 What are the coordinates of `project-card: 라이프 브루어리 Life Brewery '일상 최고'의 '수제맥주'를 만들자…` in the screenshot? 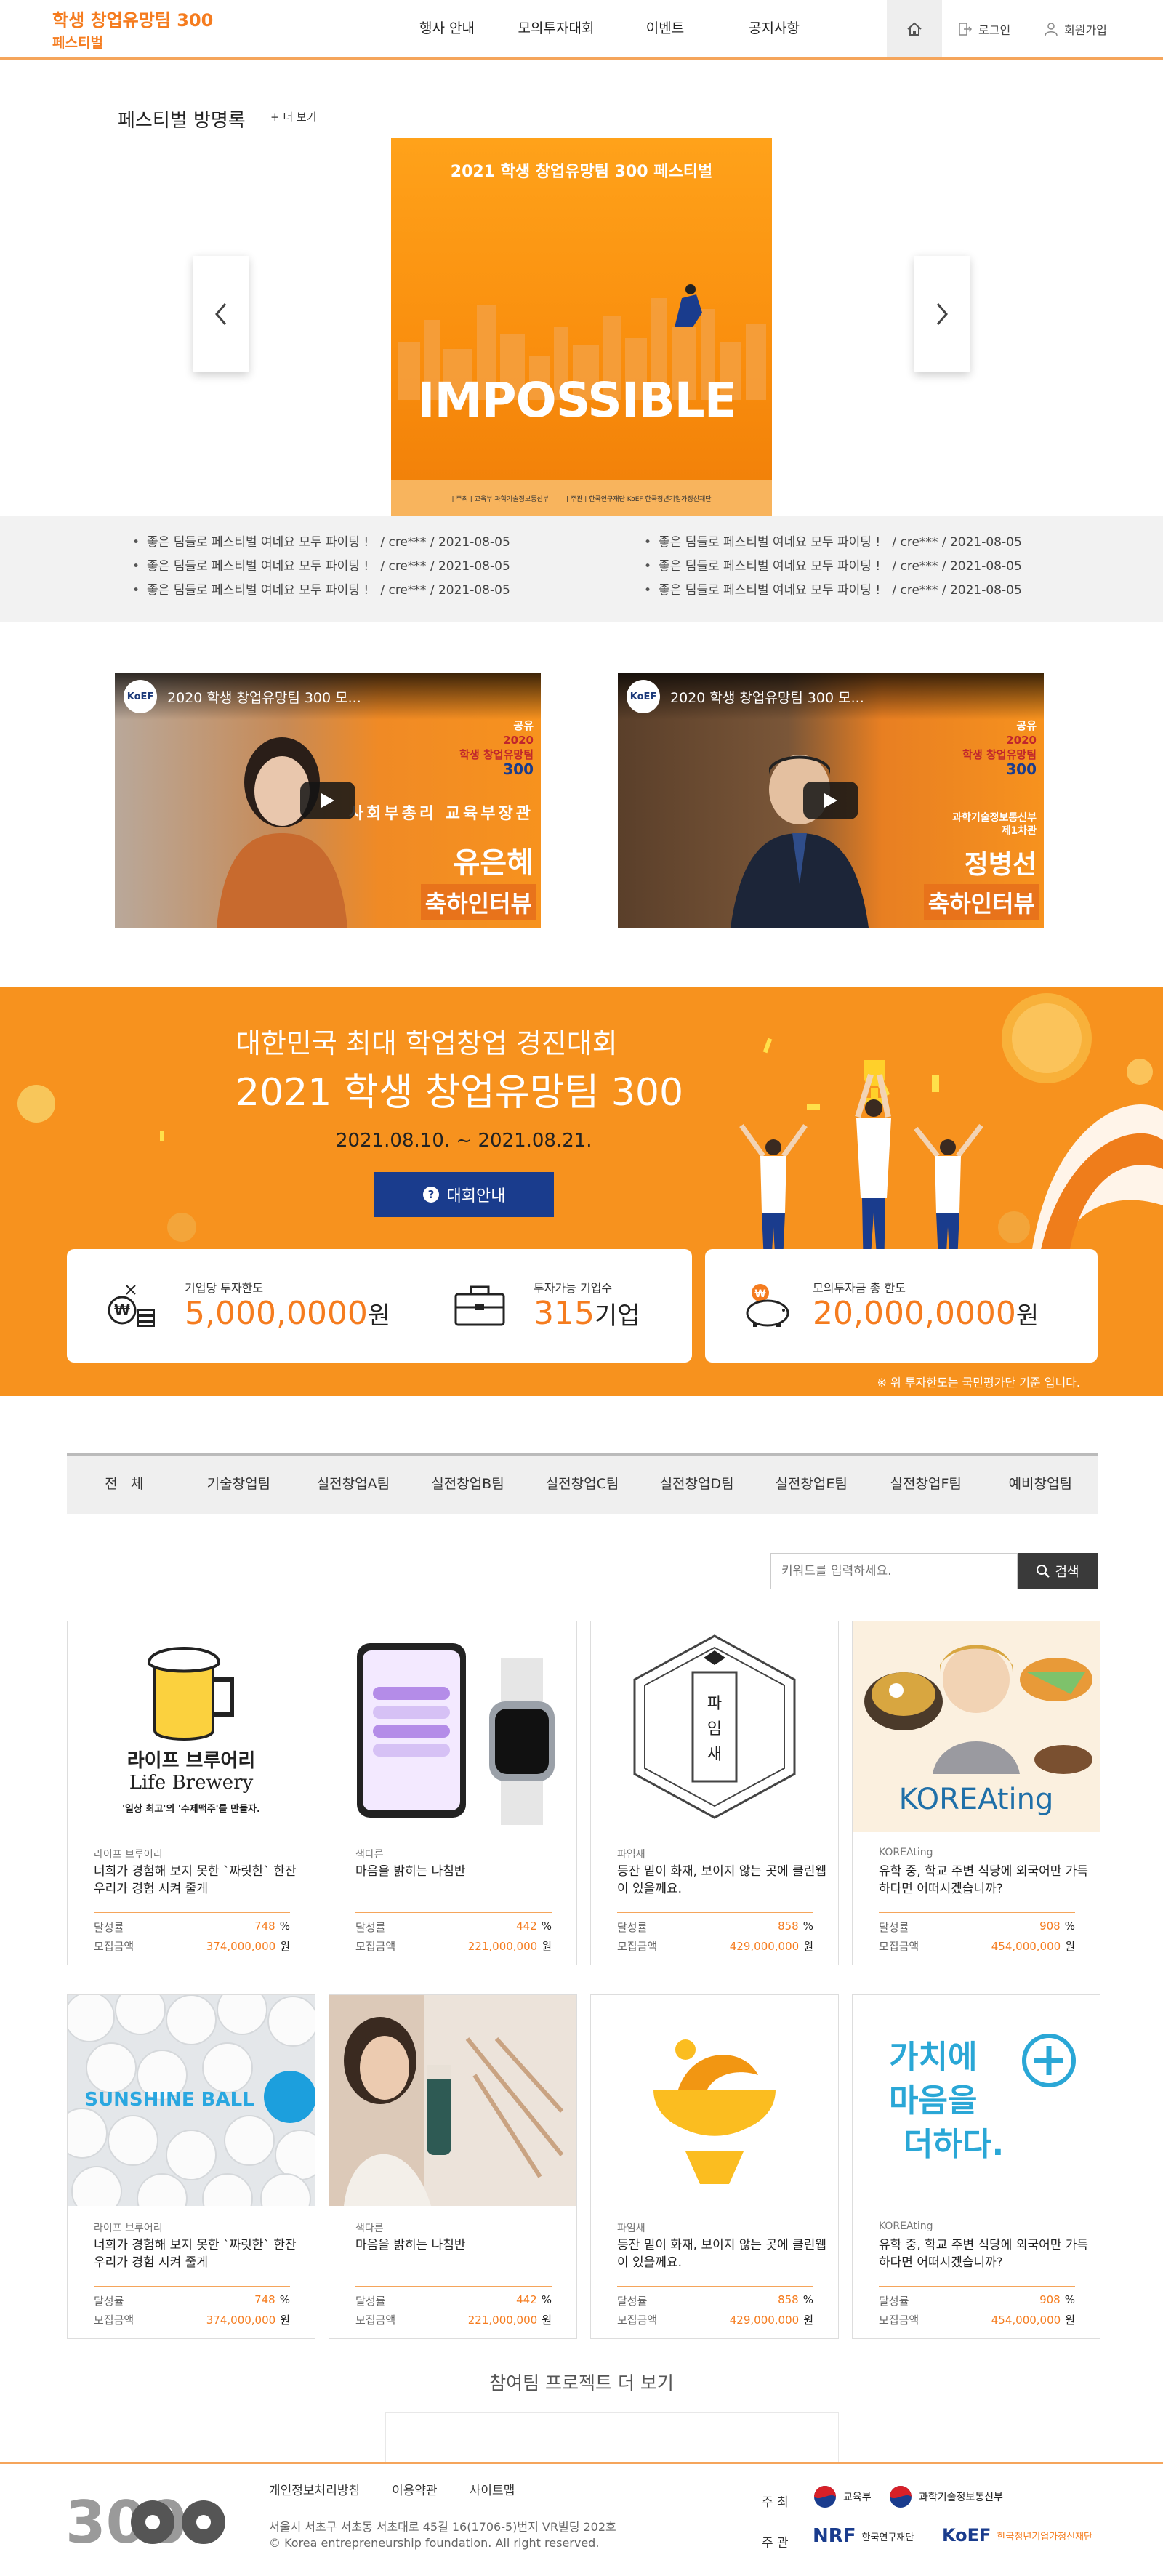 It's located at (191, 1793).